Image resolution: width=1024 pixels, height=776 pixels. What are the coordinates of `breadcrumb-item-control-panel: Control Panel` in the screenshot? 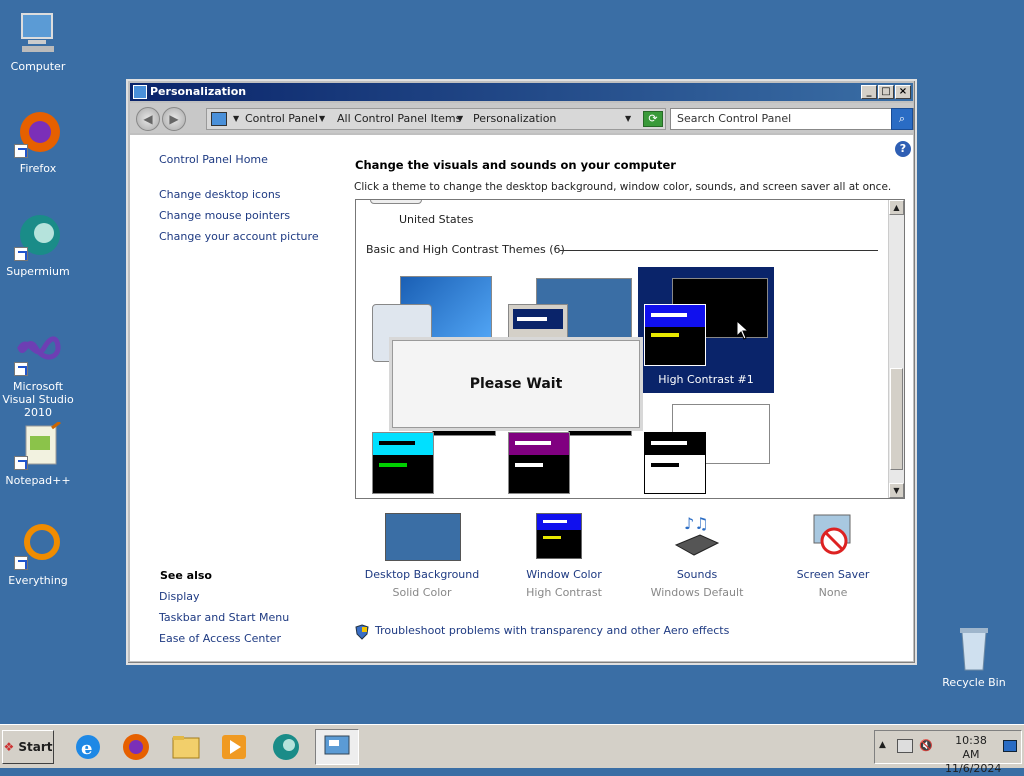 It's located at (281, 119).